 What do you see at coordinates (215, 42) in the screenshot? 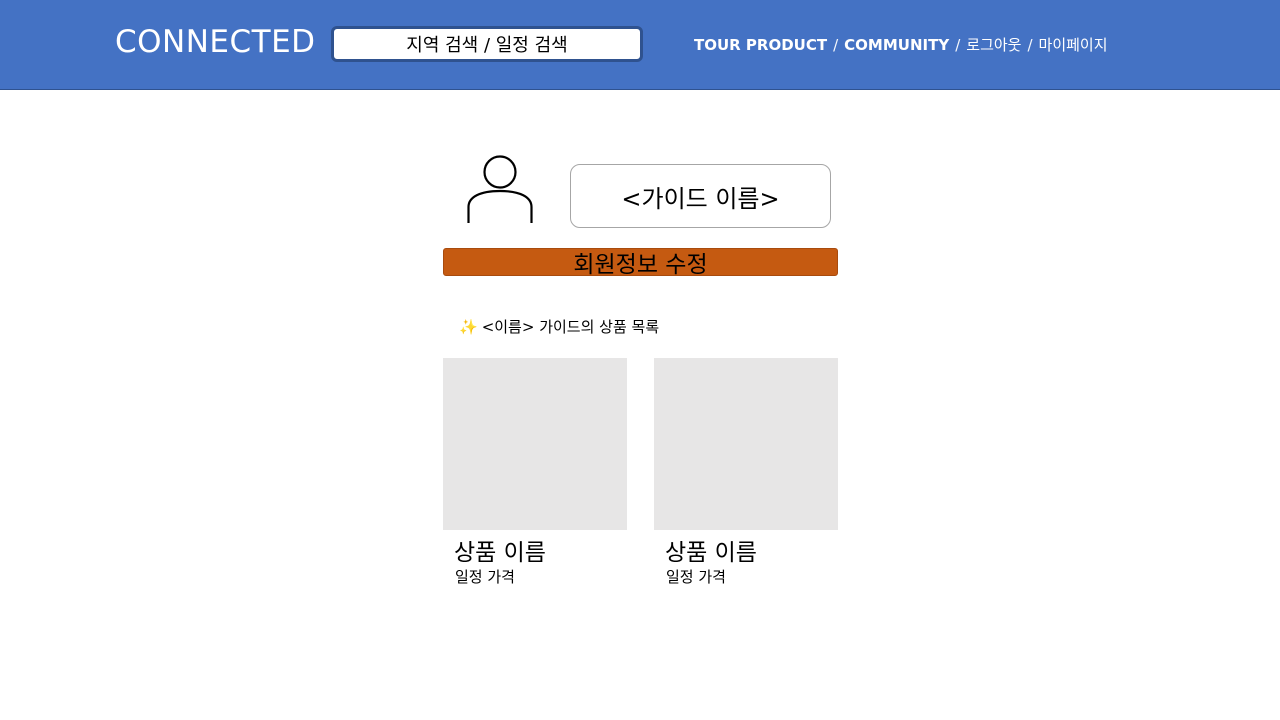
I see `brand-logo: CONNECTED` at bounding box center [215, 42].